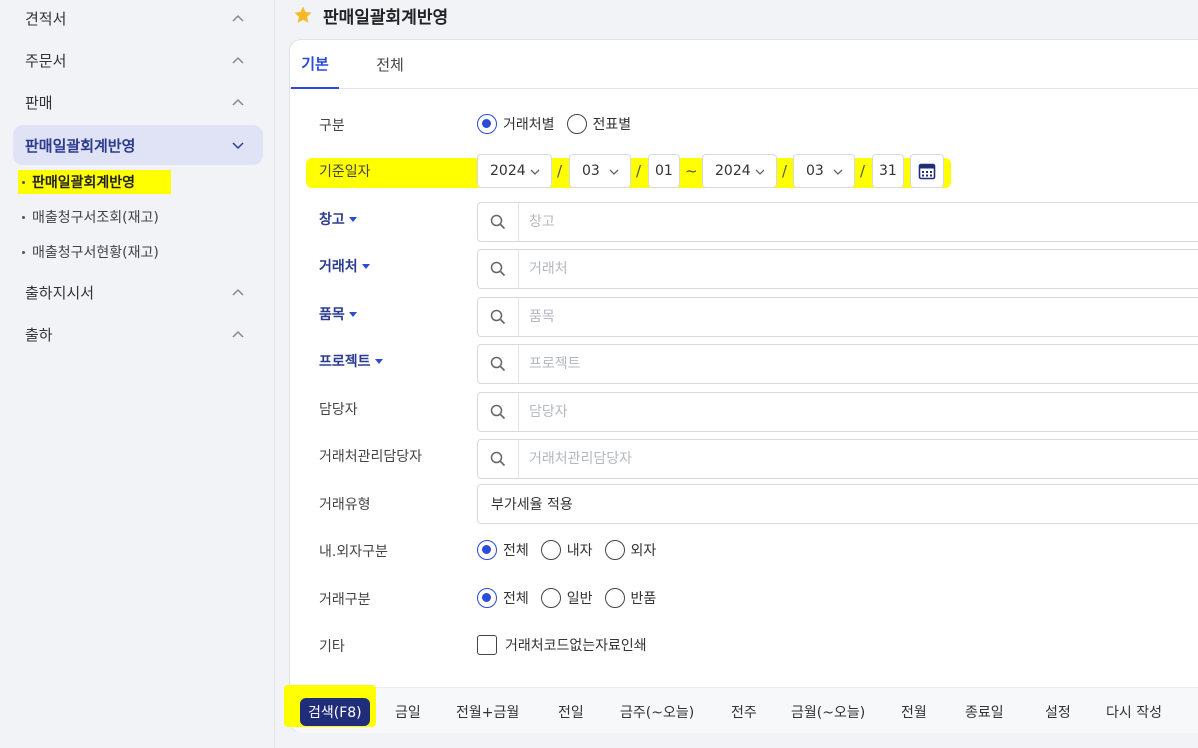 This screenshot has height=748, width=1198. I want to click on etc-label: 기타, so click(332, 647).